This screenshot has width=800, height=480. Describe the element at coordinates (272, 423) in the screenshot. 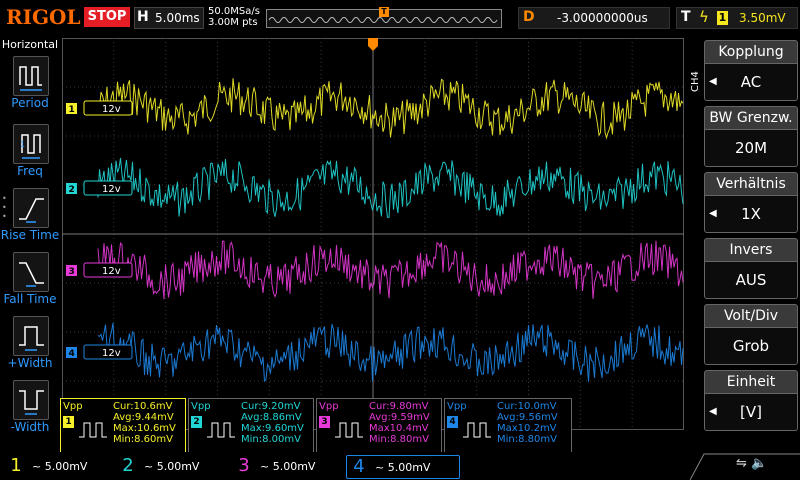

I see `measurement-values: Cur:9.20mV Avg:8.86mV Max:9.60mV Min:8.00mV` at that location.